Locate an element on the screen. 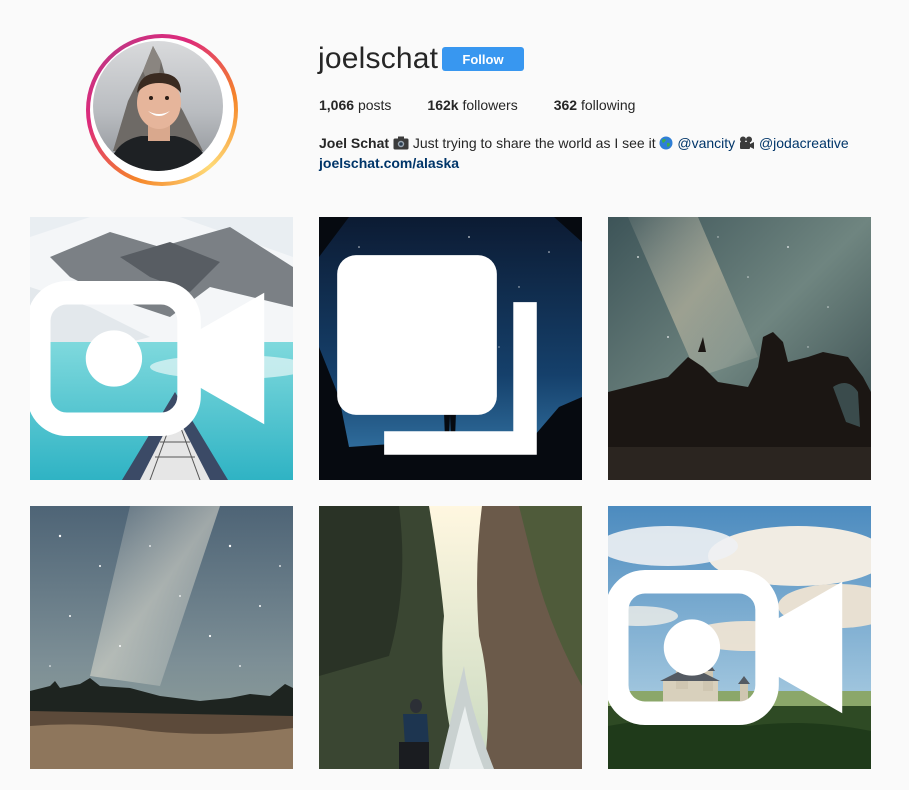  follow-button: Follow is located at coordinates (483, 59).